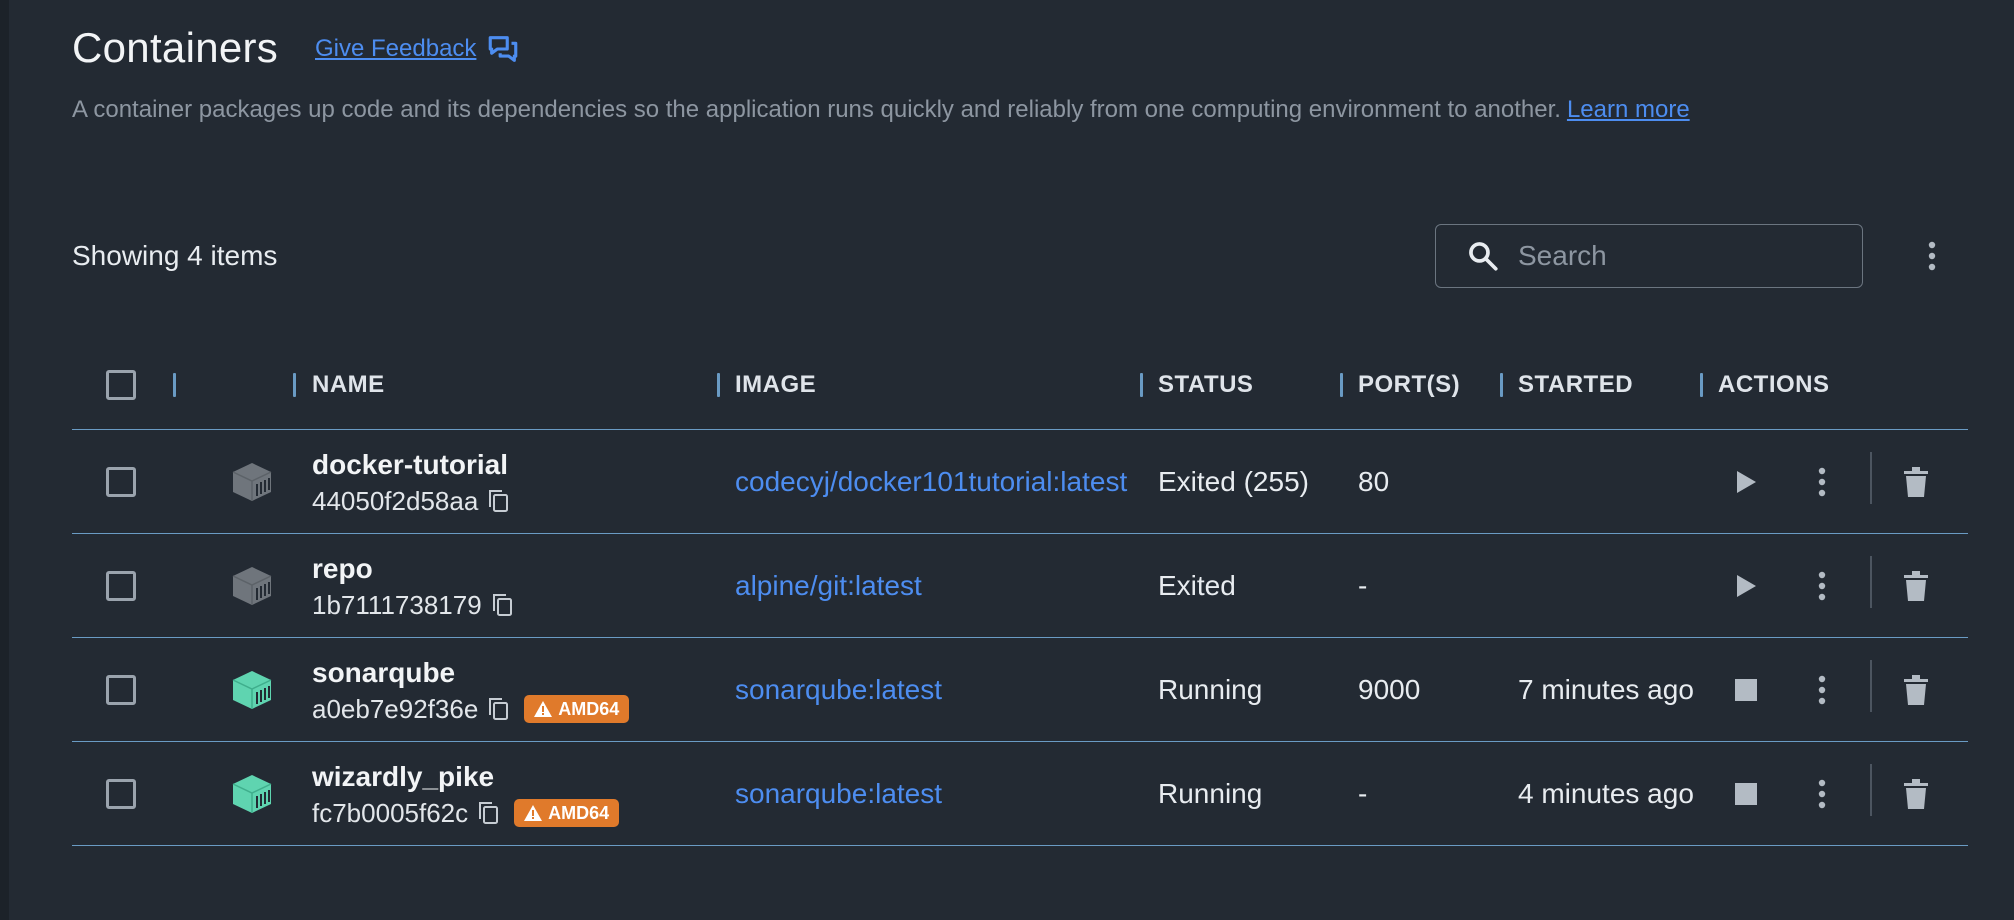  What do you see at coordinates (1575, 385) in the screenshot?
I see `column-header-started: STARTED` at bounding box center [1575, 385].